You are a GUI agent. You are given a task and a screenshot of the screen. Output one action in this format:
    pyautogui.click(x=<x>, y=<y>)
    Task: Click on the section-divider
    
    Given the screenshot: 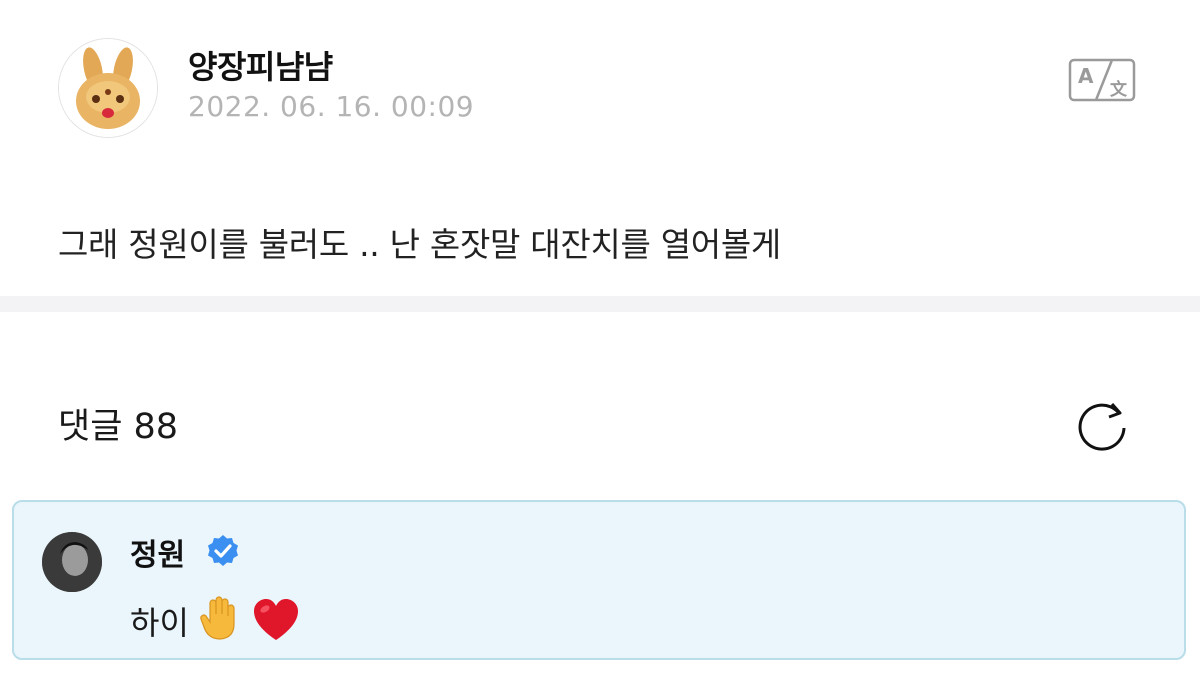 What is the action you would take?
    pyautogui.click(x=600, y=304)
    